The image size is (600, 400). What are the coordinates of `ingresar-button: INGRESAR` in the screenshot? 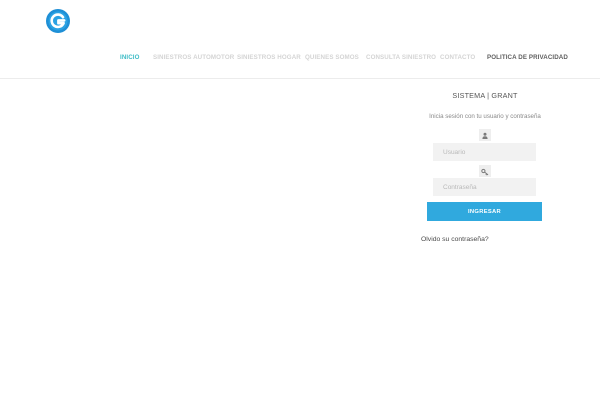 It's located at (484, 211).